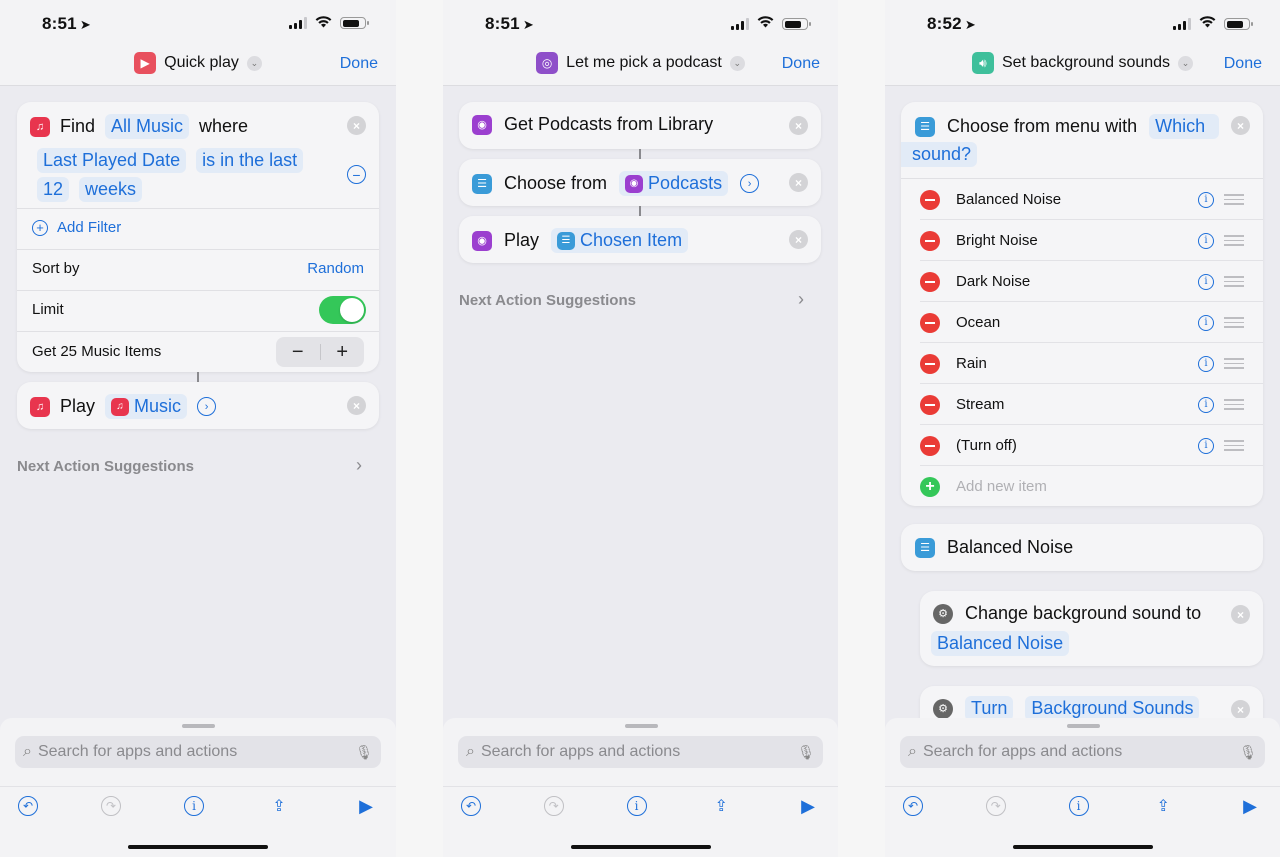  I want to click on item-count-stepper: − +, so click(320, 352).